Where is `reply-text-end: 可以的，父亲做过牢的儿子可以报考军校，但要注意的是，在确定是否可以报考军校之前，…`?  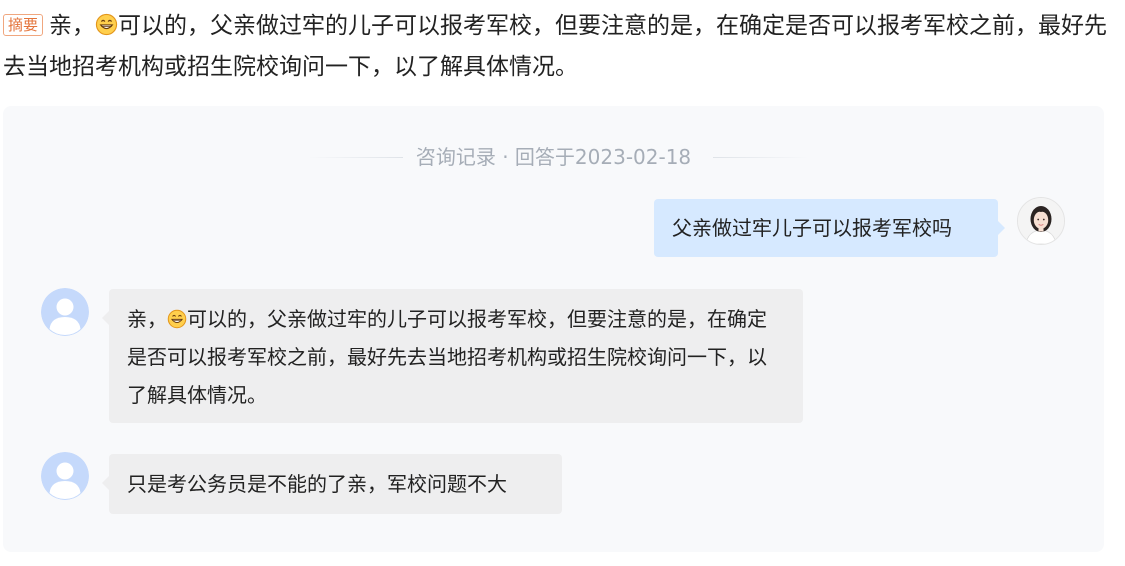
reply-text-end: 可以的，父亲做过牢的儿子可以报考军校，但要注意的是，在确定是否可以报考军校之前，… is located at coordinates (447, 357).